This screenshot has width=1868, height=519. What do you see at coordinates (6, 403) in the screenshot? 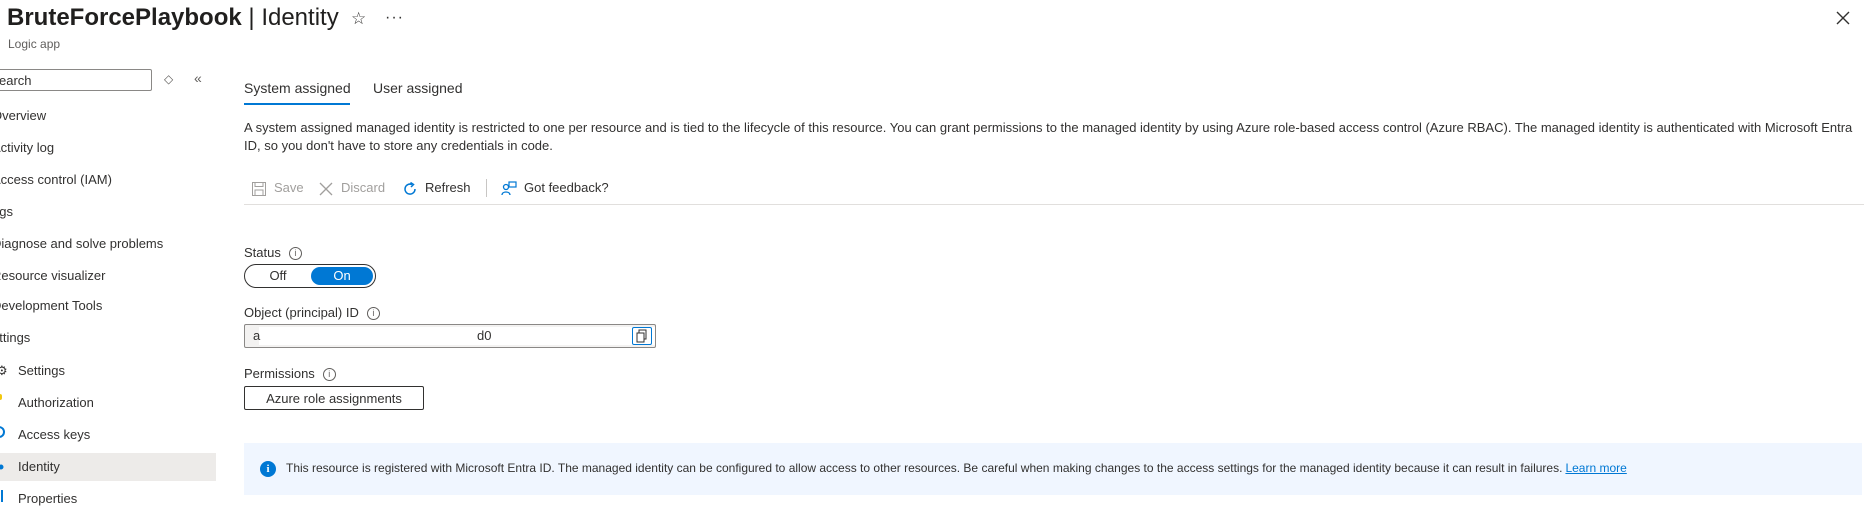
I see `key-icon` at bounding box center [6, 403].